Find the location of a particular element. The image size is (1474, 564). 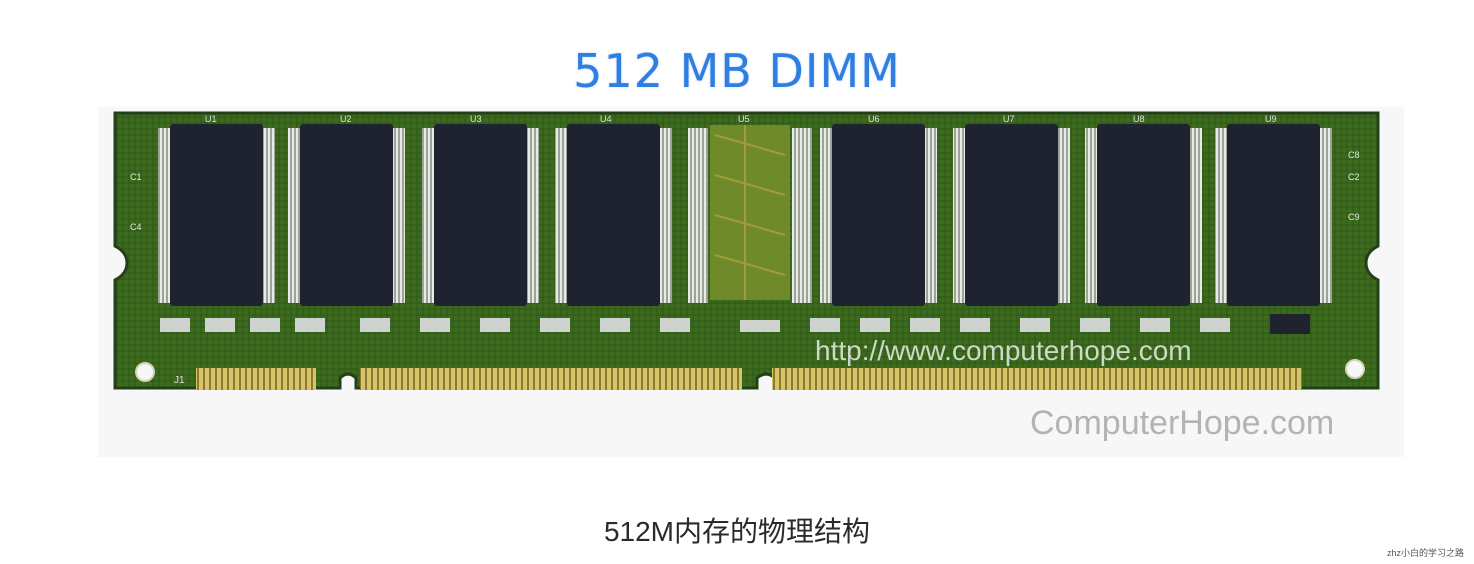

svg-text: U3 is located at coordinates (476, 119).